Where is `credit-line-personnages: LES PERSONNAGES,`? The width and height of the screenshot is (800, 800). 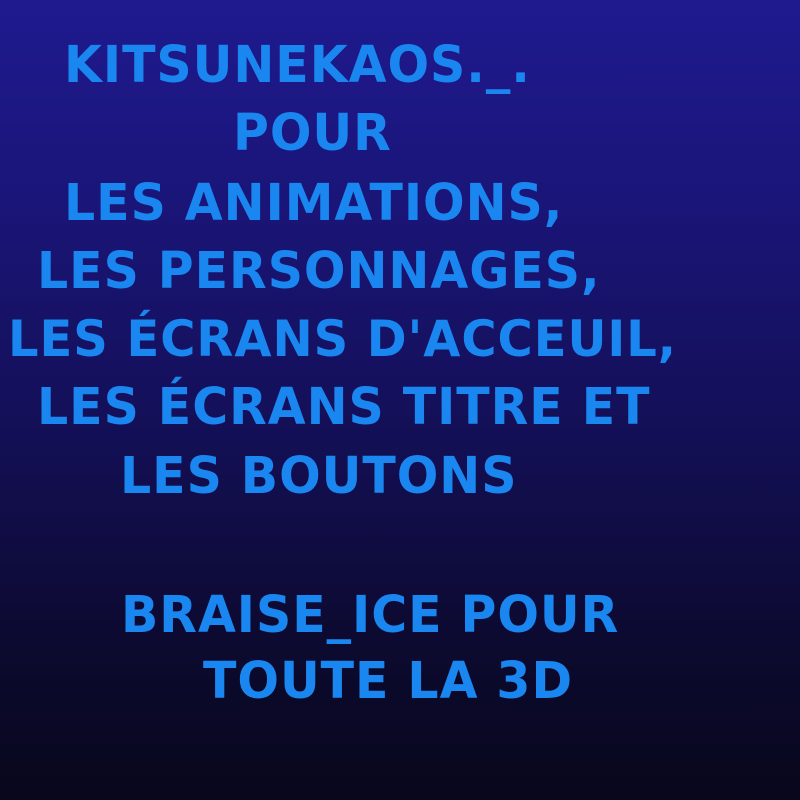 credit-line-personnages: LES PERSONNAGES, is located at coordinates (319, 271).